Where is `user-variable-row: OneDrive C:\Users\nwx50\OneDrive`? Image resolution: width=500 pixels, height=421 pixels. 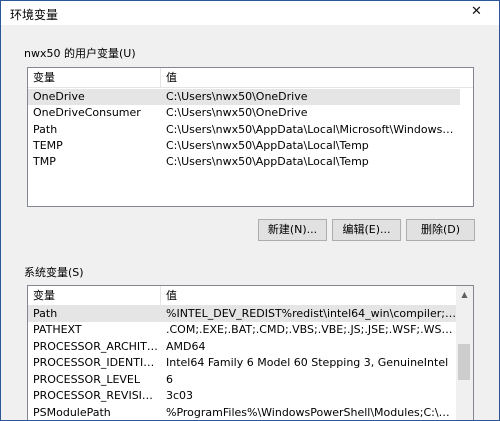
user-variable-row: OneDrive C:\Users\nwx50\OneDrive is located at coordinates (244, 97).